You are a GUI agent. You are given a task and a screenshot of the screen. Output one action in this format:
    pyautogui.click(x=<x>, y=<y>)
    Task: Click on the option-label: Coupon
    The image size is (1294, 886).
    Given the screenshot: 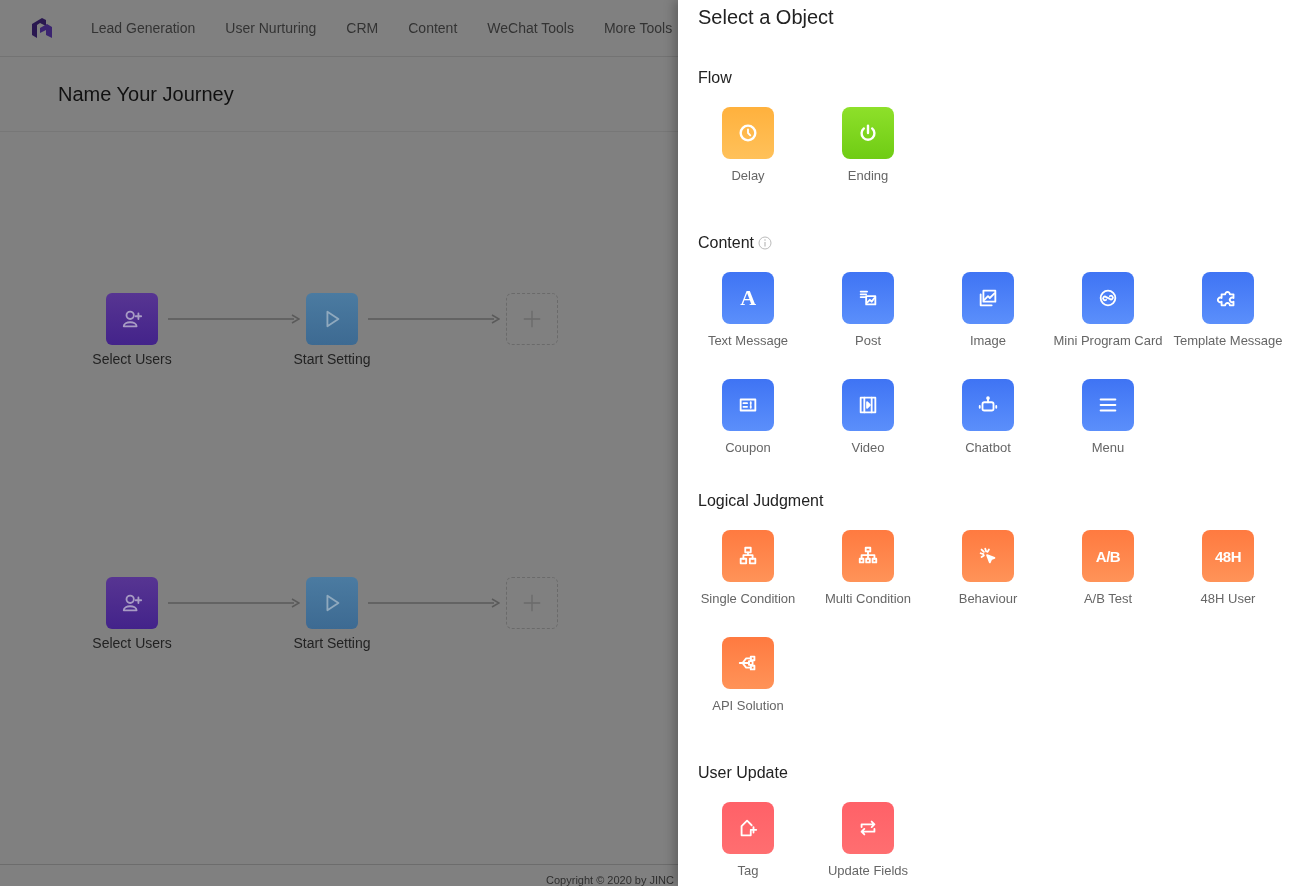 What is the action you would take?
    pyautogui.click(x=748, y=448)
    